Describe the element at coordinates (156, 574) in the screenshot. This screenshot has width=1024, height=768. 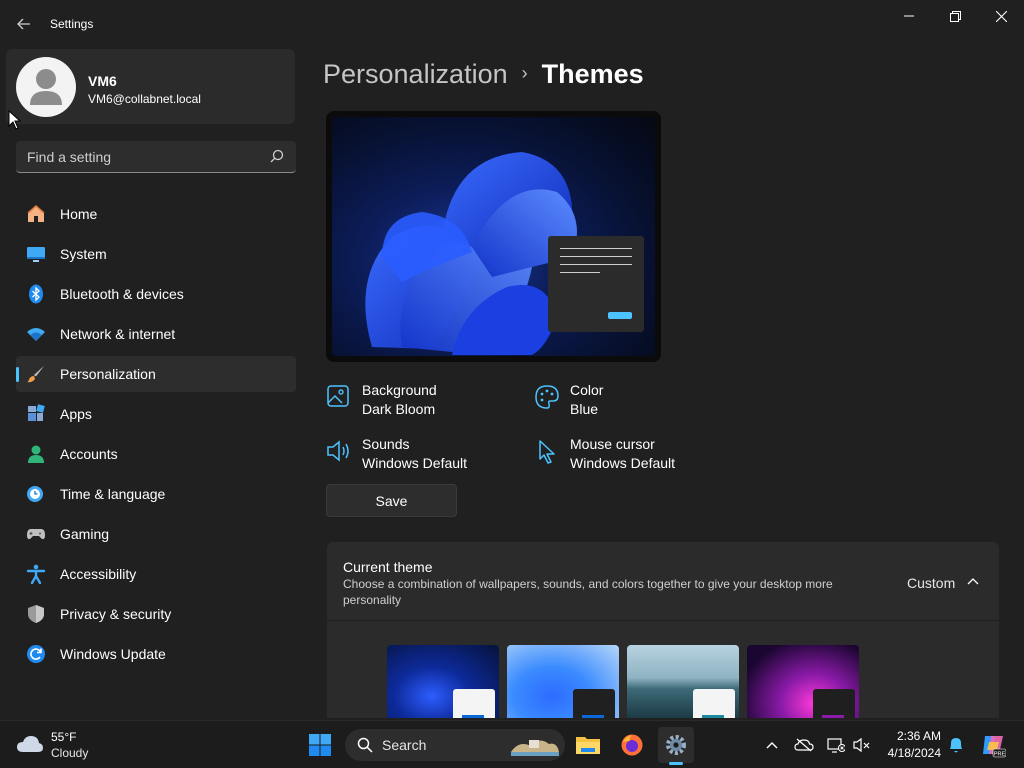
I see `sidebar-item-accessibility: Accessibility` at that location.